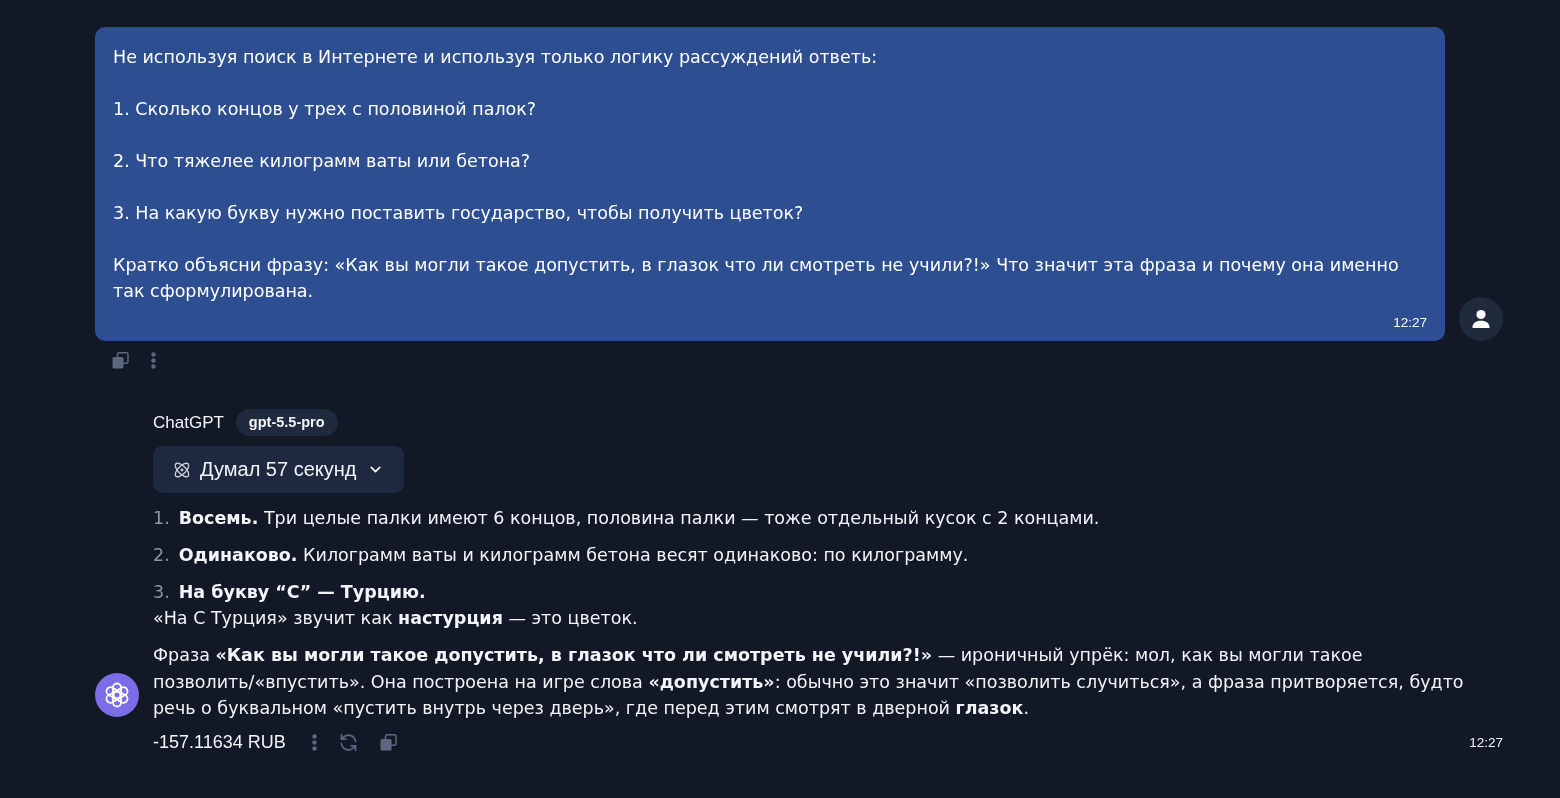 The width and height of the screenshot is (1560, 798). What do you see at coordinates (302, 592) in the screenshot?
I see `answer-text: На букву “С” — Турцию.` at bounding box center [302, 592].